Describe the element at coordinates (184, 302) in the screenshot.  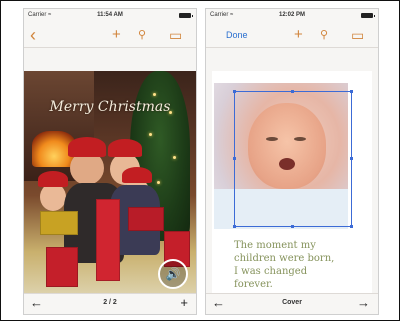
I see `add-page-icon: +` at that location.